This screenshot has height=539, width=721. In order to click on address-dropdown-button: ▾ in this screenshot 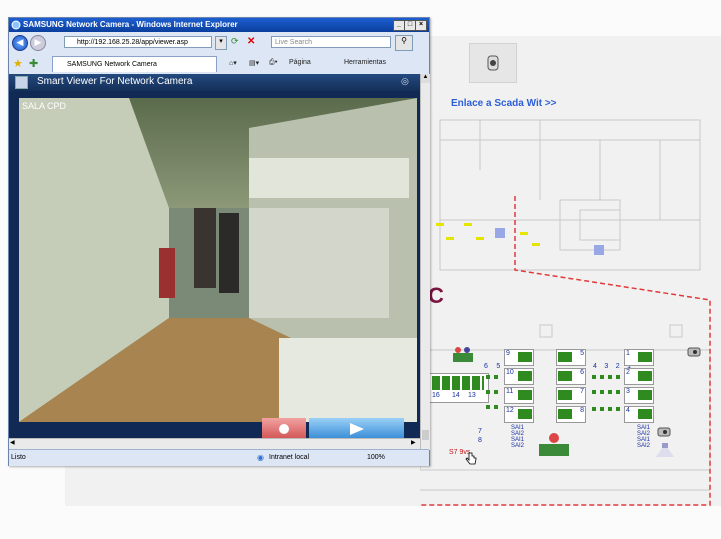, I will do `click(221, 43)`.